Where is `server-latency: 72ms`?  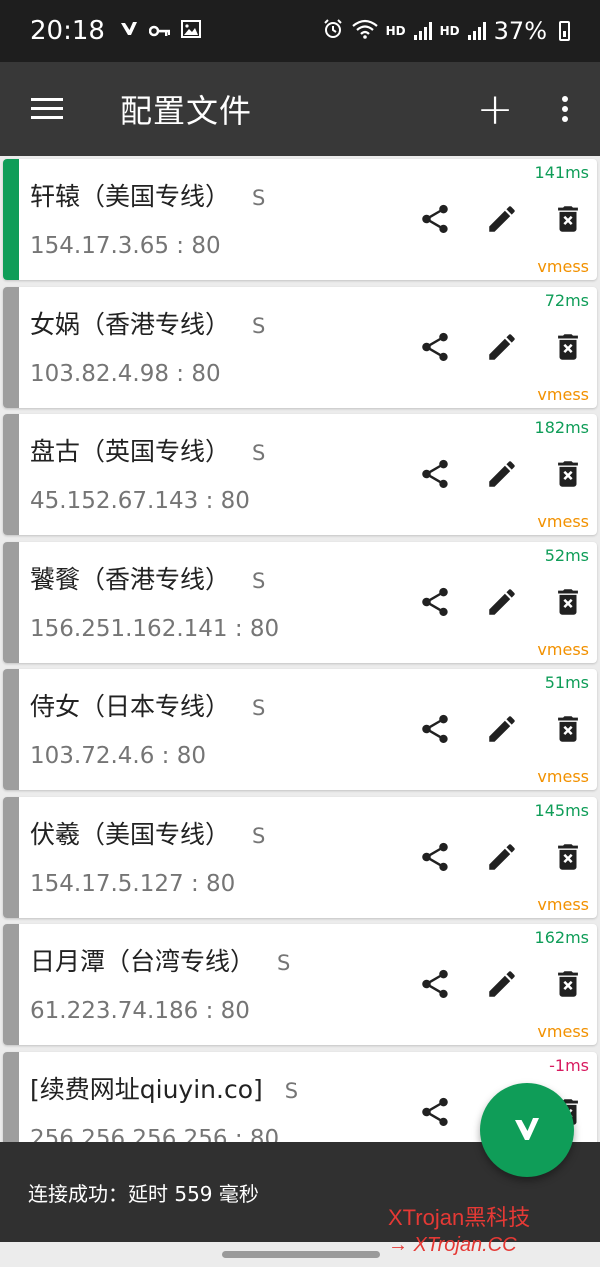 server-latency: 72ms is located at coordinates (566, 300).